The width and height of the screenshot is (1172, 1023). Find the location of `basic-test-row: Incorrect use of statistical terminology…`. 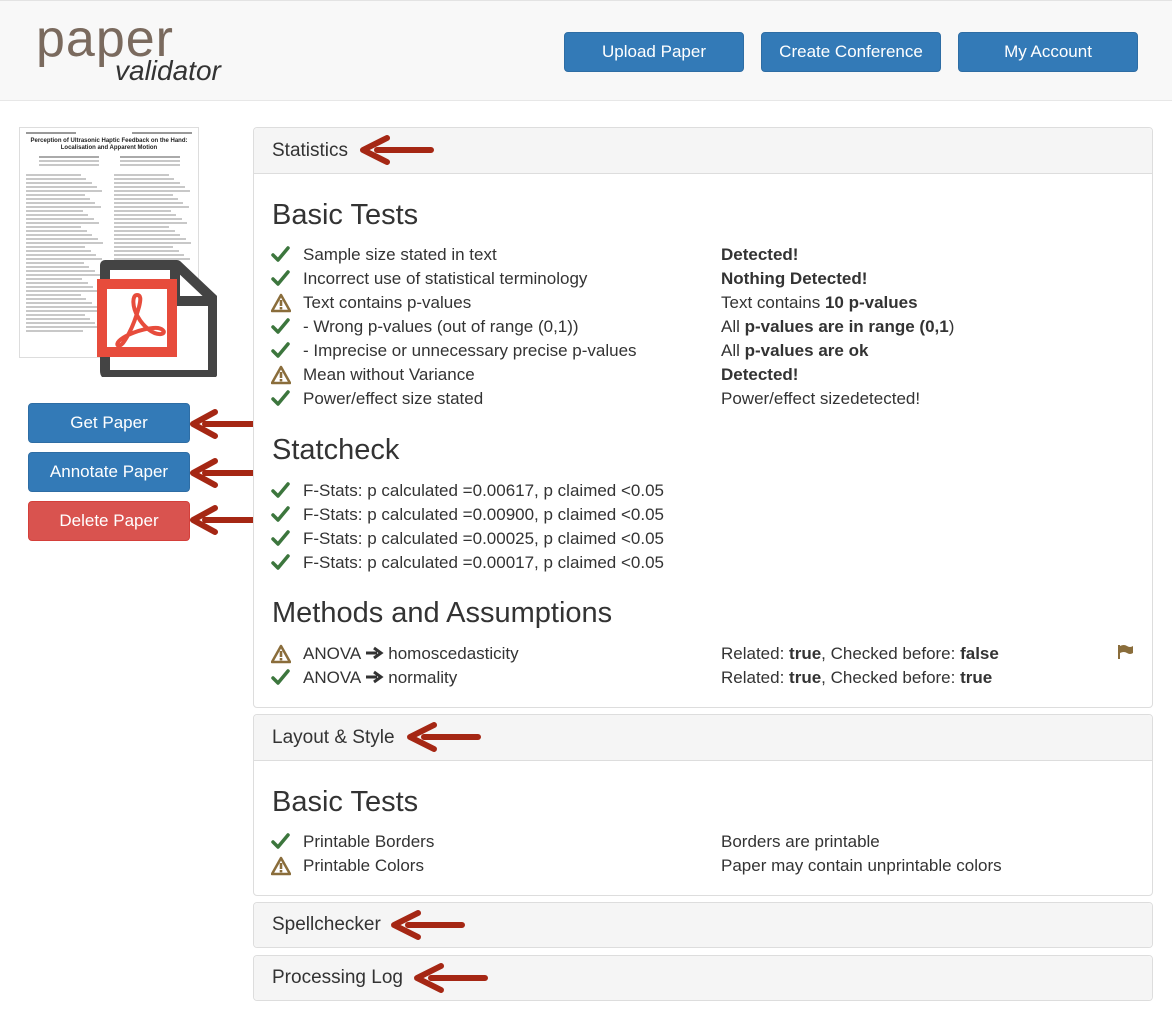

basic-test-row: Incorrect use of statistical terminology… is located at coordinates (703, 279).